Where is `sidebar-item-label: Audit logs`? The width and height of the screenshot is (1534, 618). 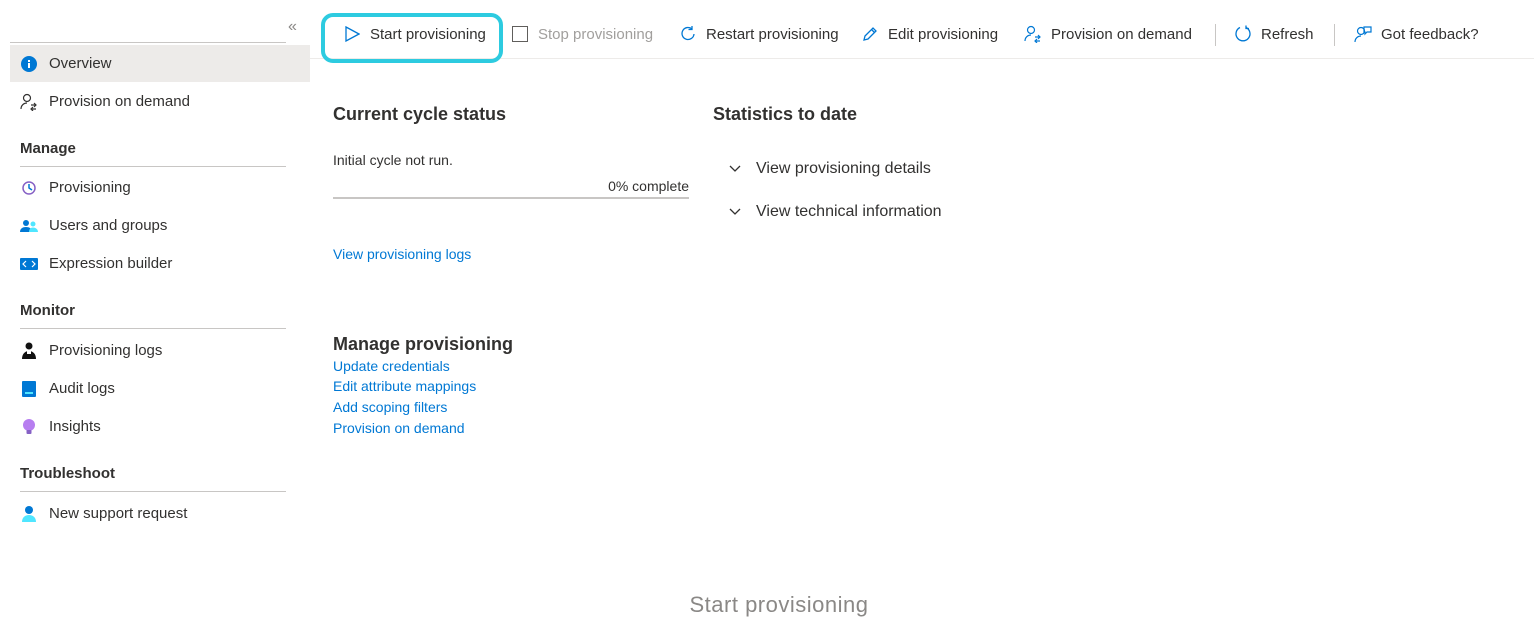 sidebar-item-label: Audit logs is located at coordinates (82, 388).